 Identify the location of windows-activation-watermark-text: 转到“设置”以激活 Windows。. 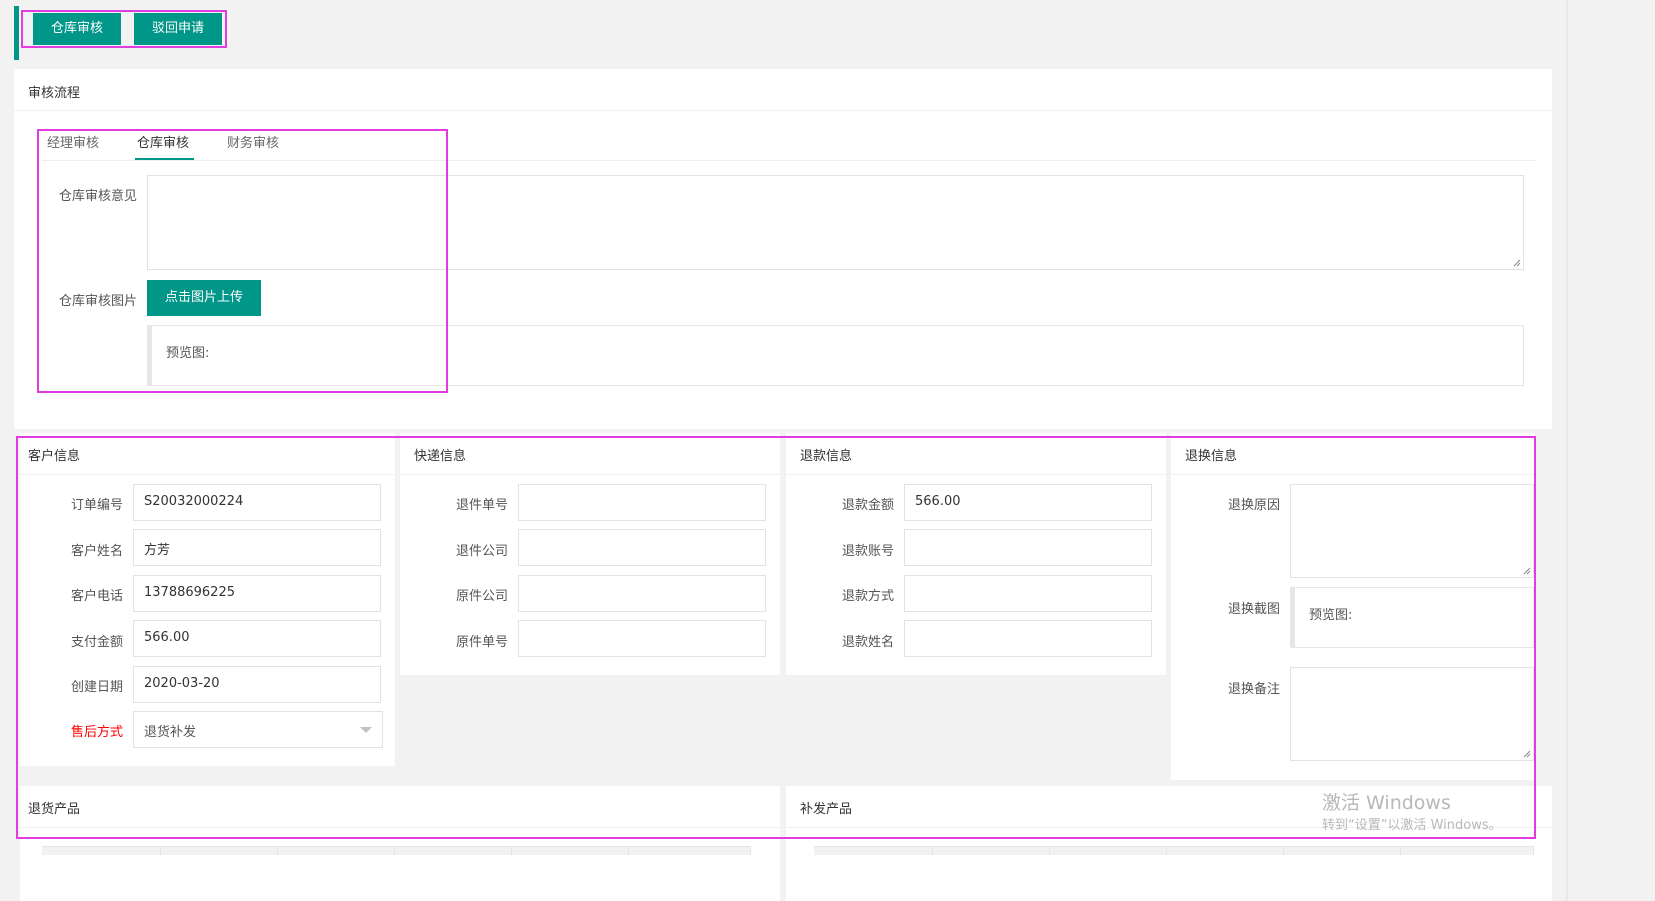
(1412, 825).